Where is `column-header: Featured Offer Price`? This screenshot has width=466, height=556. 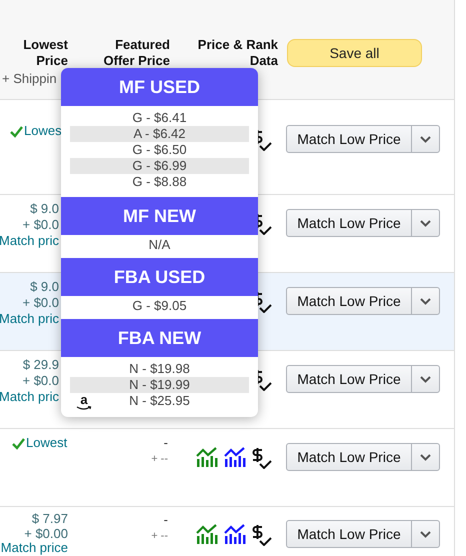
column-header: Featured Offer Price is located at coordinates (136, 53).